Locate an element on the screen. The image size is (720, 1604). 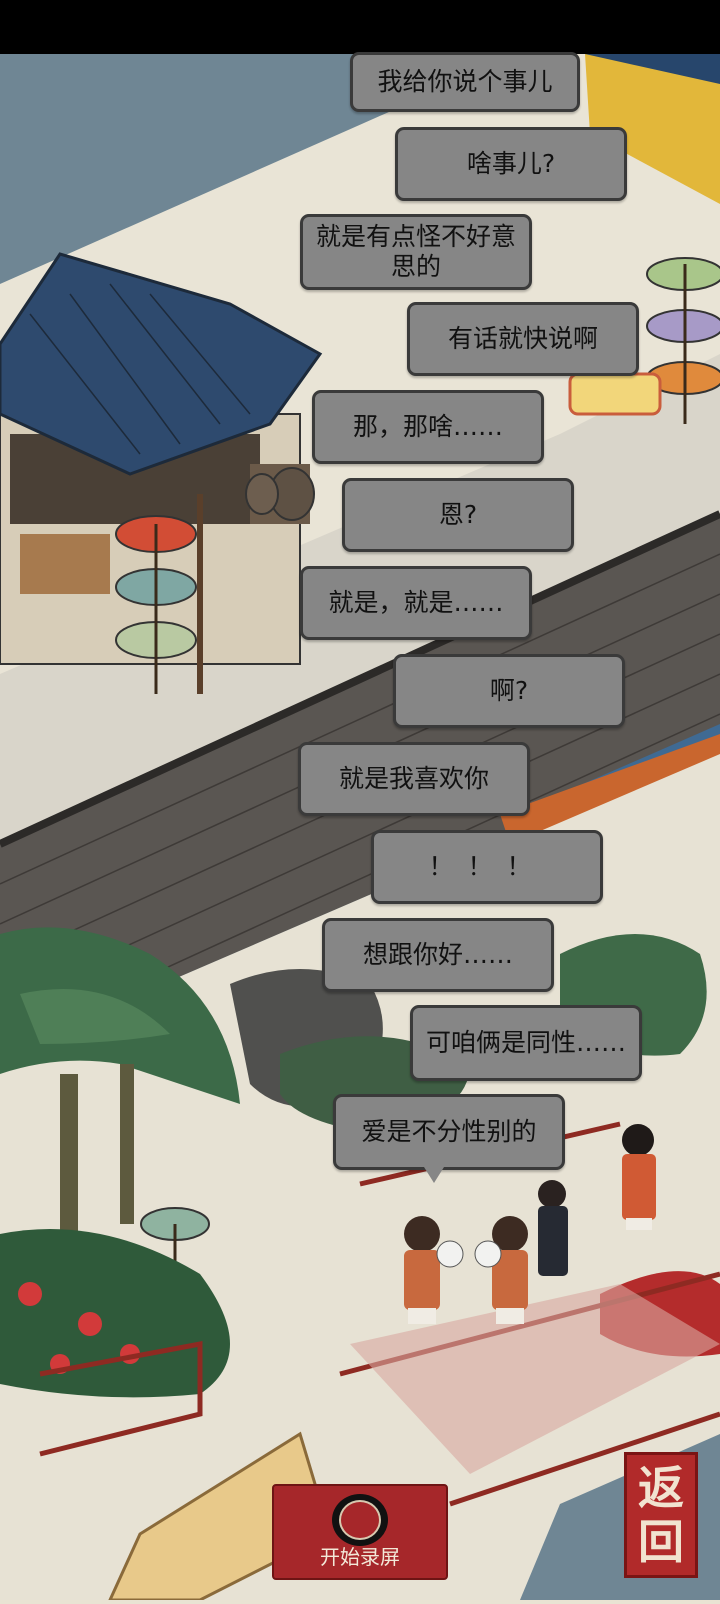
dialogue-bubble: 就是有点怪不好意思的 is located at coordinates (416, 252).